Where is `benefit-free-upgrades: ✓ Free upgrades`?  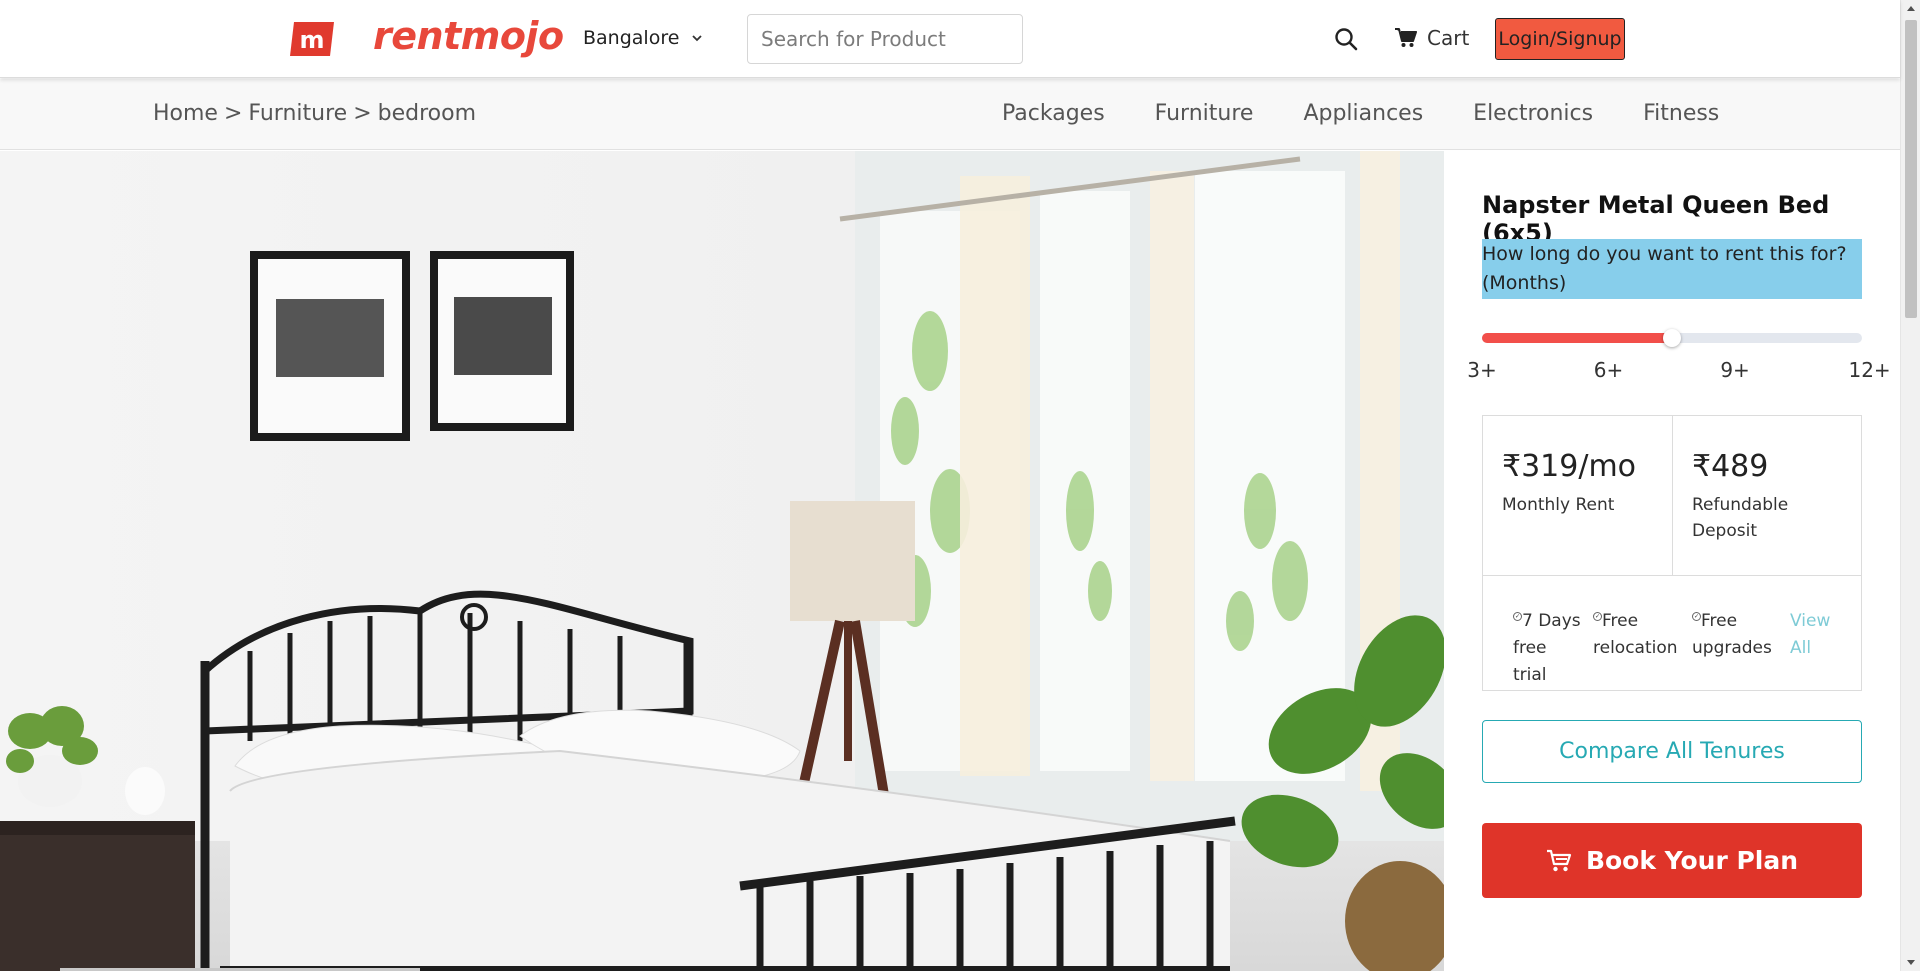
benefit-free-upgrades: ✓ Free upgrades is located at coordinates (1737, 635).